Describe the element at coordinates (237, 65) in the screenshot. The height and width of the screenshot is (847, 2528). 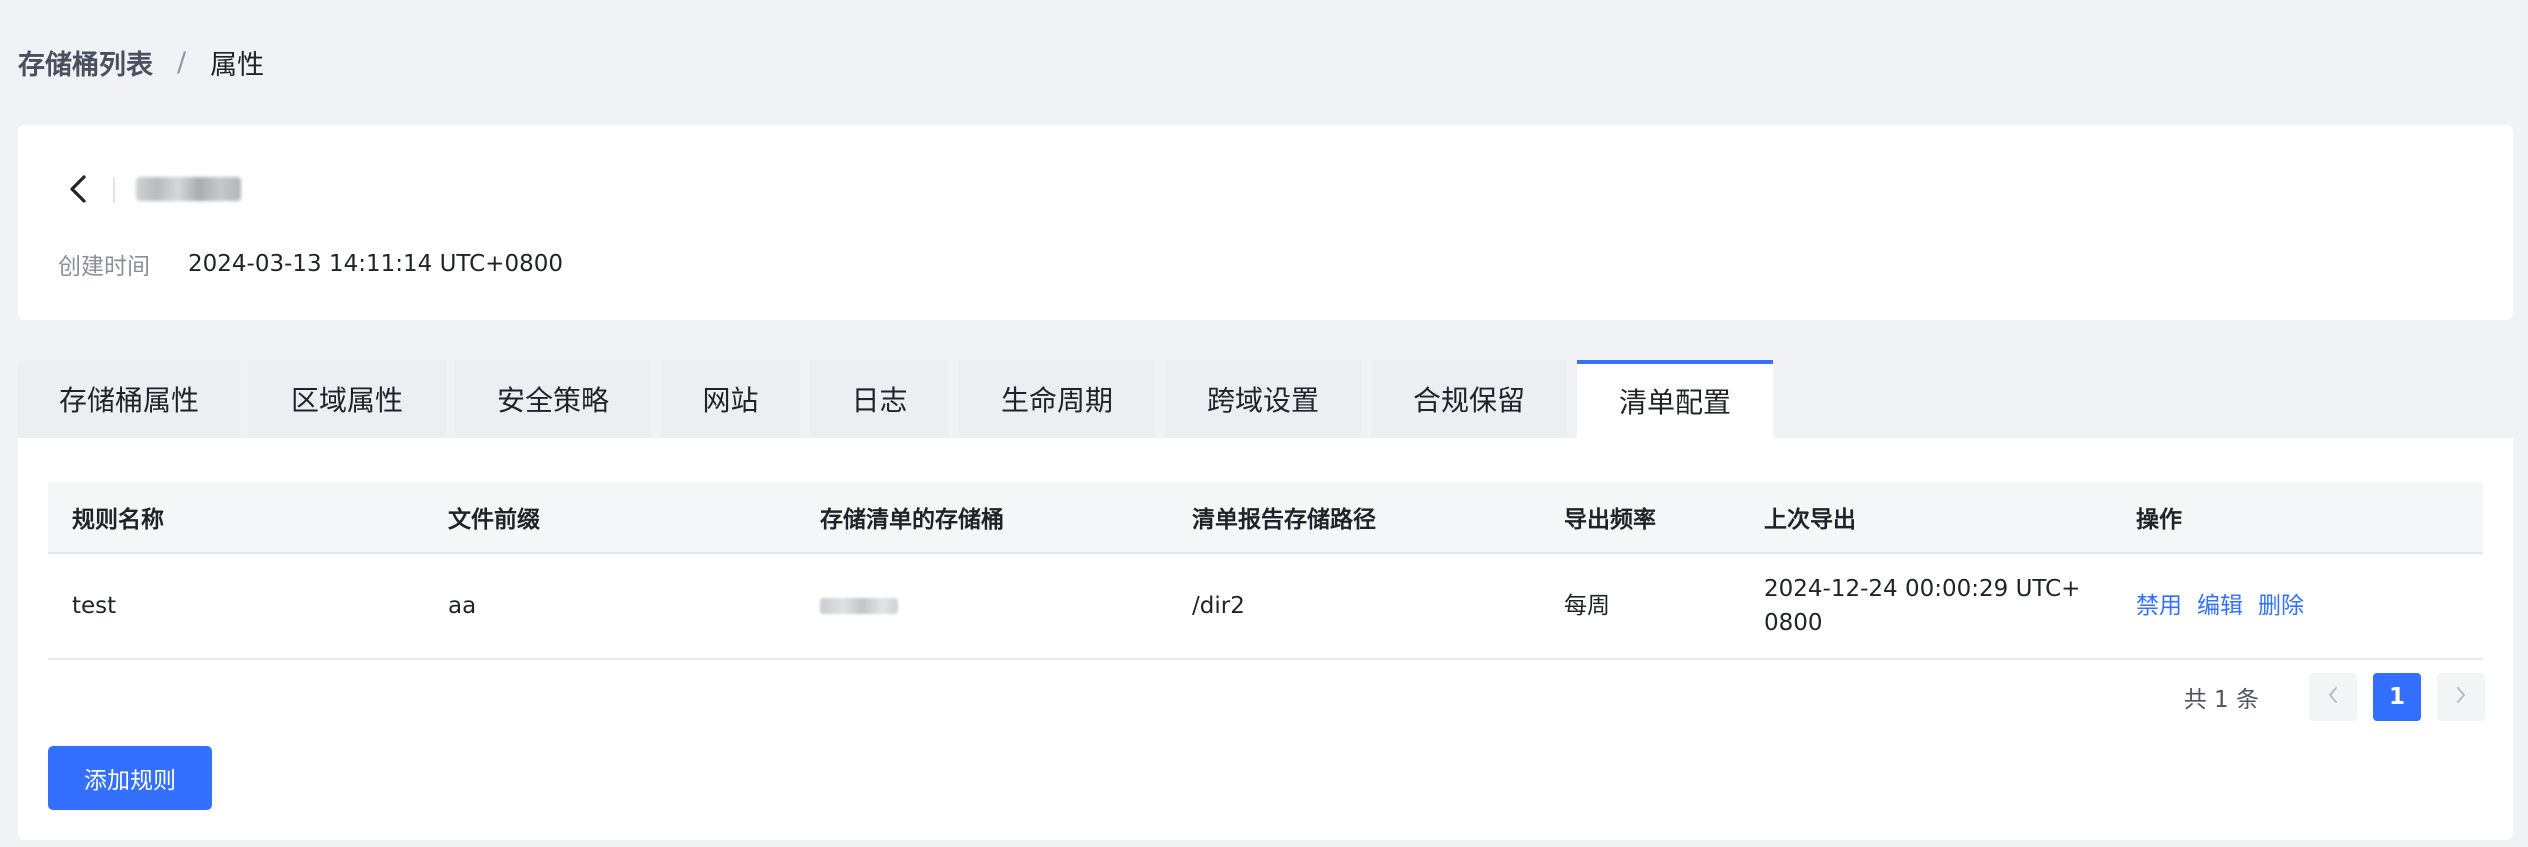
I see `breadcrumb-current: 属性` at that location.